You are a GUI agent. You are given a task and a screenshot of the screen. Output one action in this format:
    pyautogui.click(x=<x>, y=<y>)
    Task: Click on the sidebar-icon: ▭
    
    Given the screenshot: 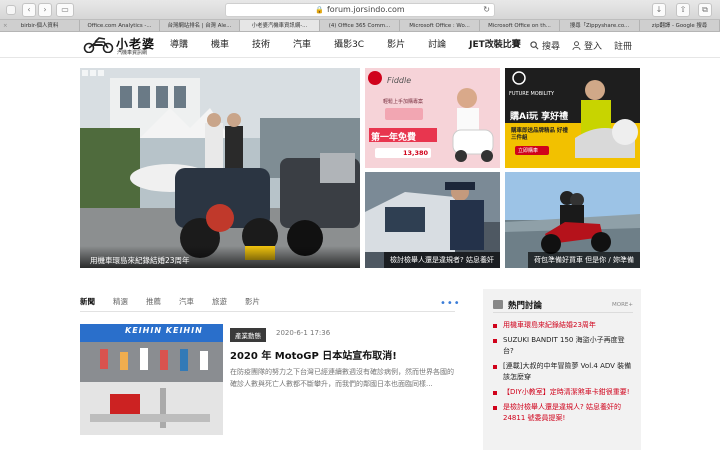 What is the action you would take?
    pyautogui.click(x=65, y=10)
    